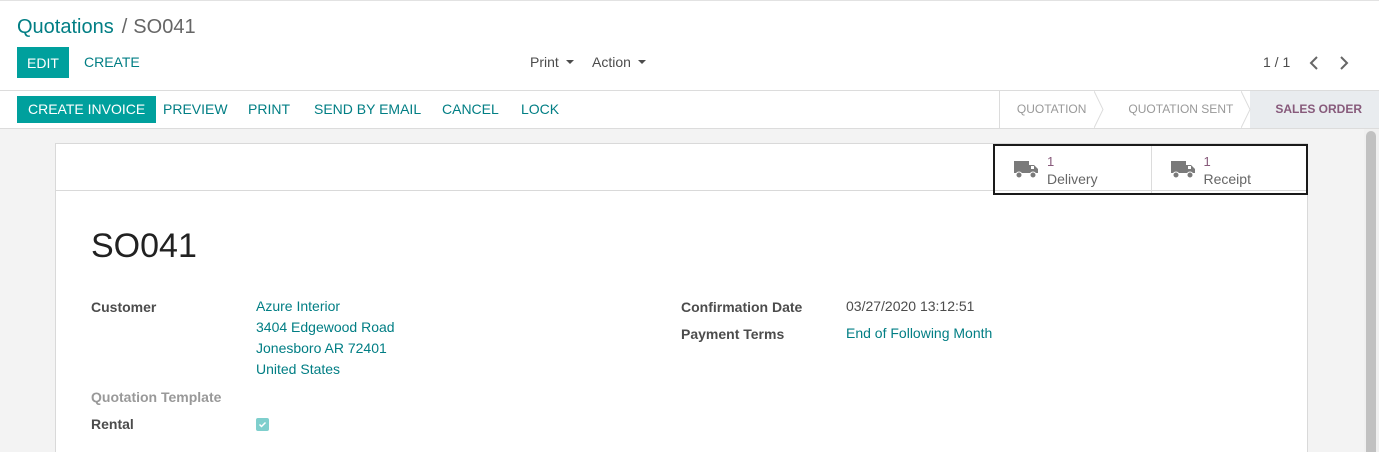  What do you see at coordinates (144, 246) in the screenshot?
I see `record-title: SO041` at bounding box center [144, 246].